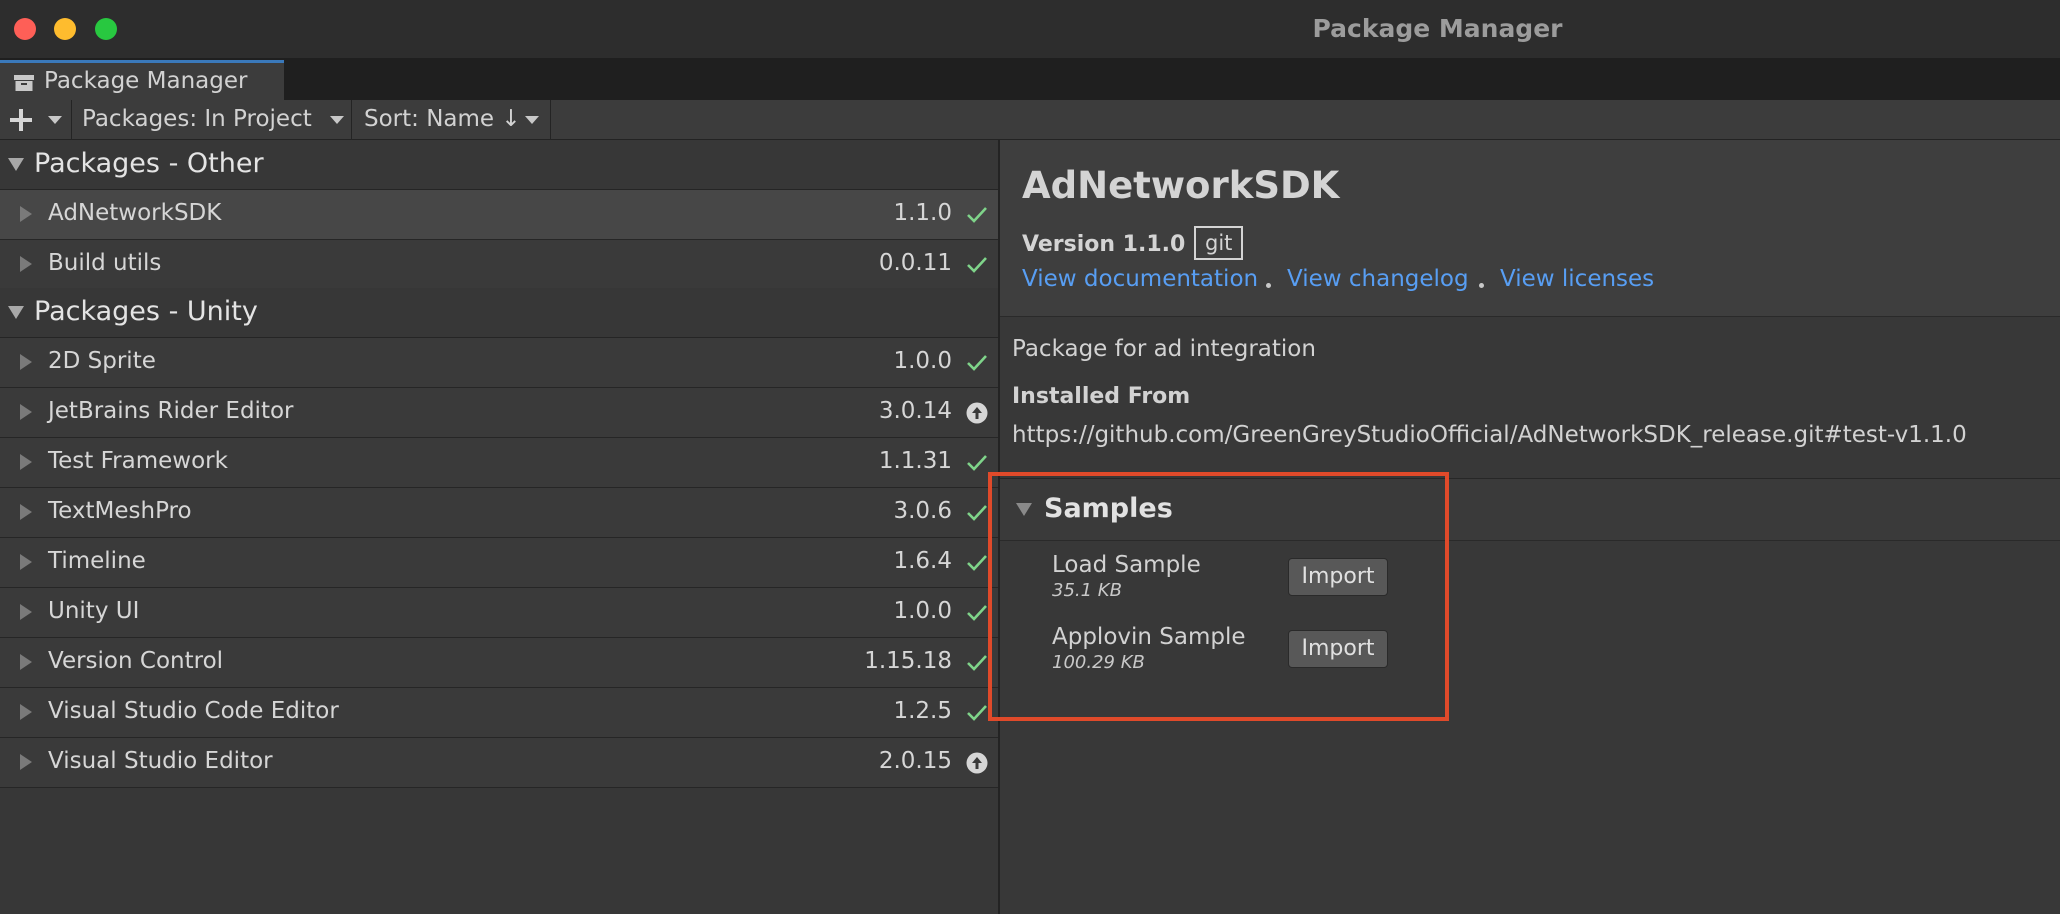  Describe the element at coordinates (499, 663) in the screenshot. I see `list-item: Version Control 1.15.18` at that location.